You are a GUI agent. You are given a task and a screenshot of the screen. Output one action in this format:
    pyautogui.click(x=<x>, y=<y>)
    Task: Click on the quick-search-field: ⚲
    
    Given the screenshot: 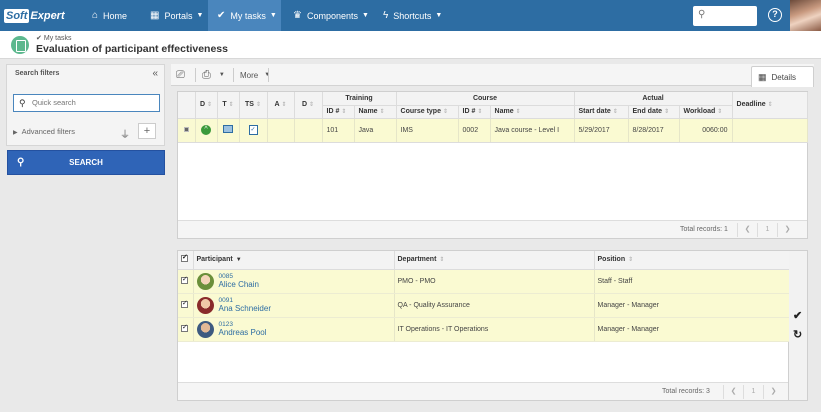 What is the action you would take?
    pyautogui.click(x=86, y=103)
    